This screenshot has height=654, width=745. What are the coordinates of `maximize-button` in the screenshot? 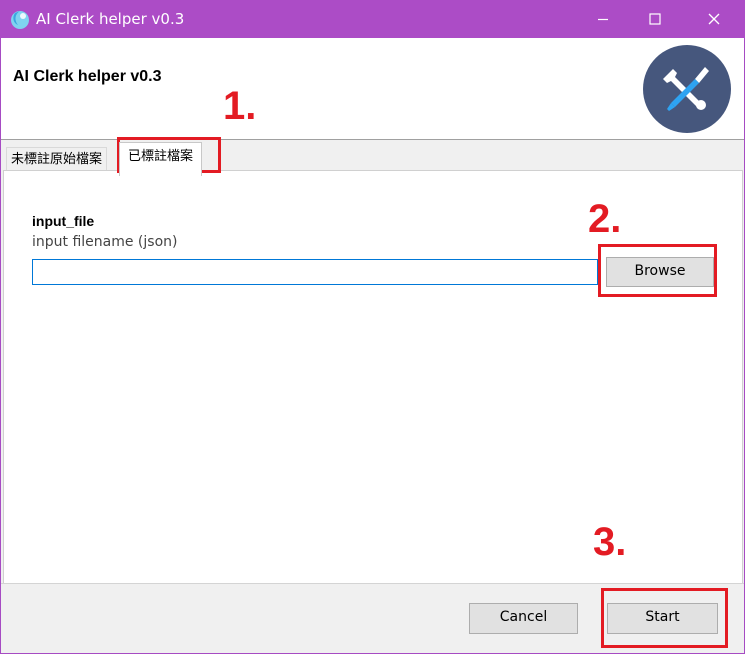 It's located at (655, 19).